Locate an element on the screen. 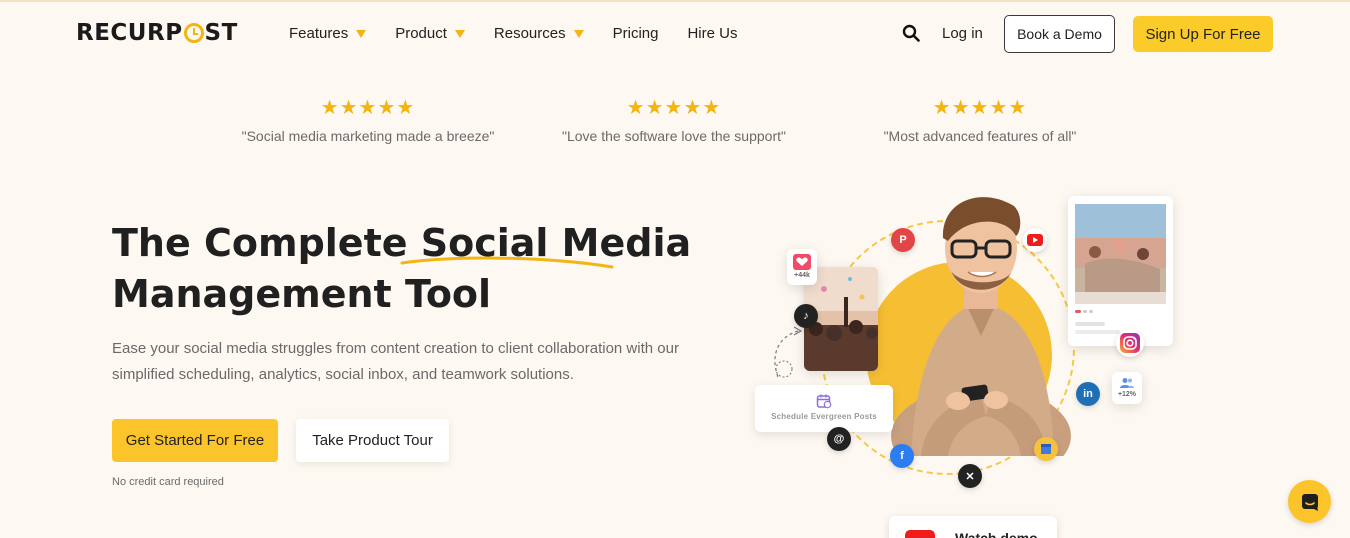  logo-text-right: ST is located at coordinates (221, 33).